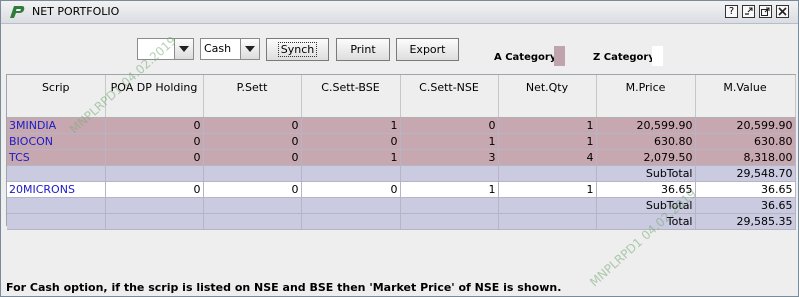 The image size is (799, 297). Describe the element at coordinates (745, 173) in the screenshot. I see `cell-subtotal-value: 29,548.70` at that location.